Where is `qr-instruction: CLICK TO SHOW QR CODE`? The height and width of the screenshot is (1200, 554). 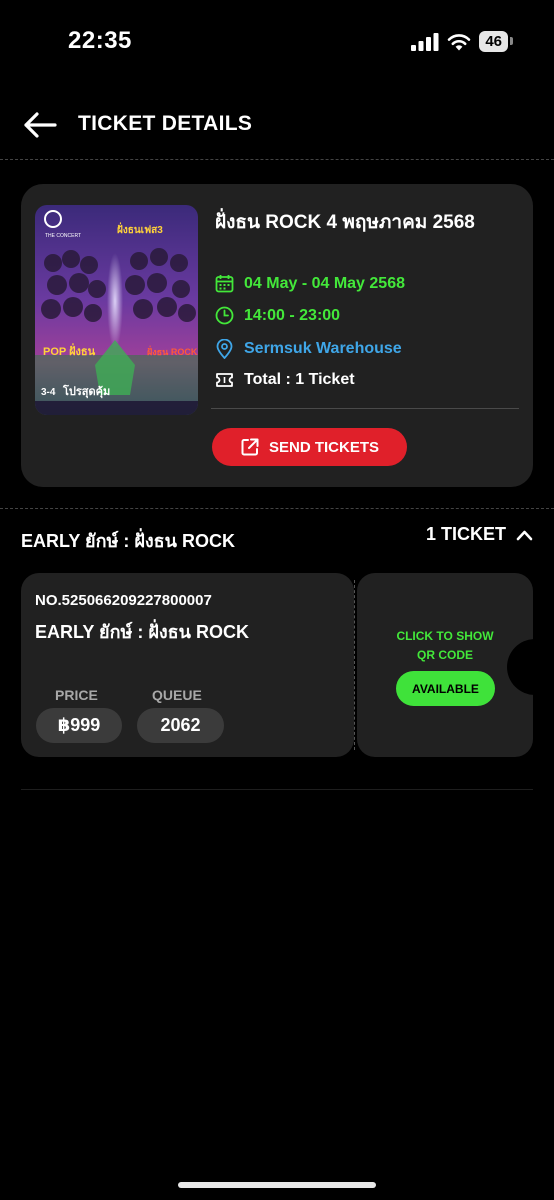 qr-instruction: CLICK TO SHOW QR CODE is located at coordinates (445, 646).